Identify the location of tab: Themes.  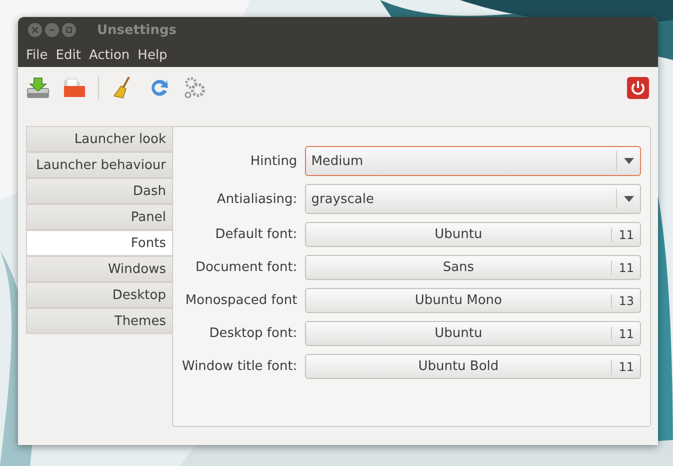
(99, 321).